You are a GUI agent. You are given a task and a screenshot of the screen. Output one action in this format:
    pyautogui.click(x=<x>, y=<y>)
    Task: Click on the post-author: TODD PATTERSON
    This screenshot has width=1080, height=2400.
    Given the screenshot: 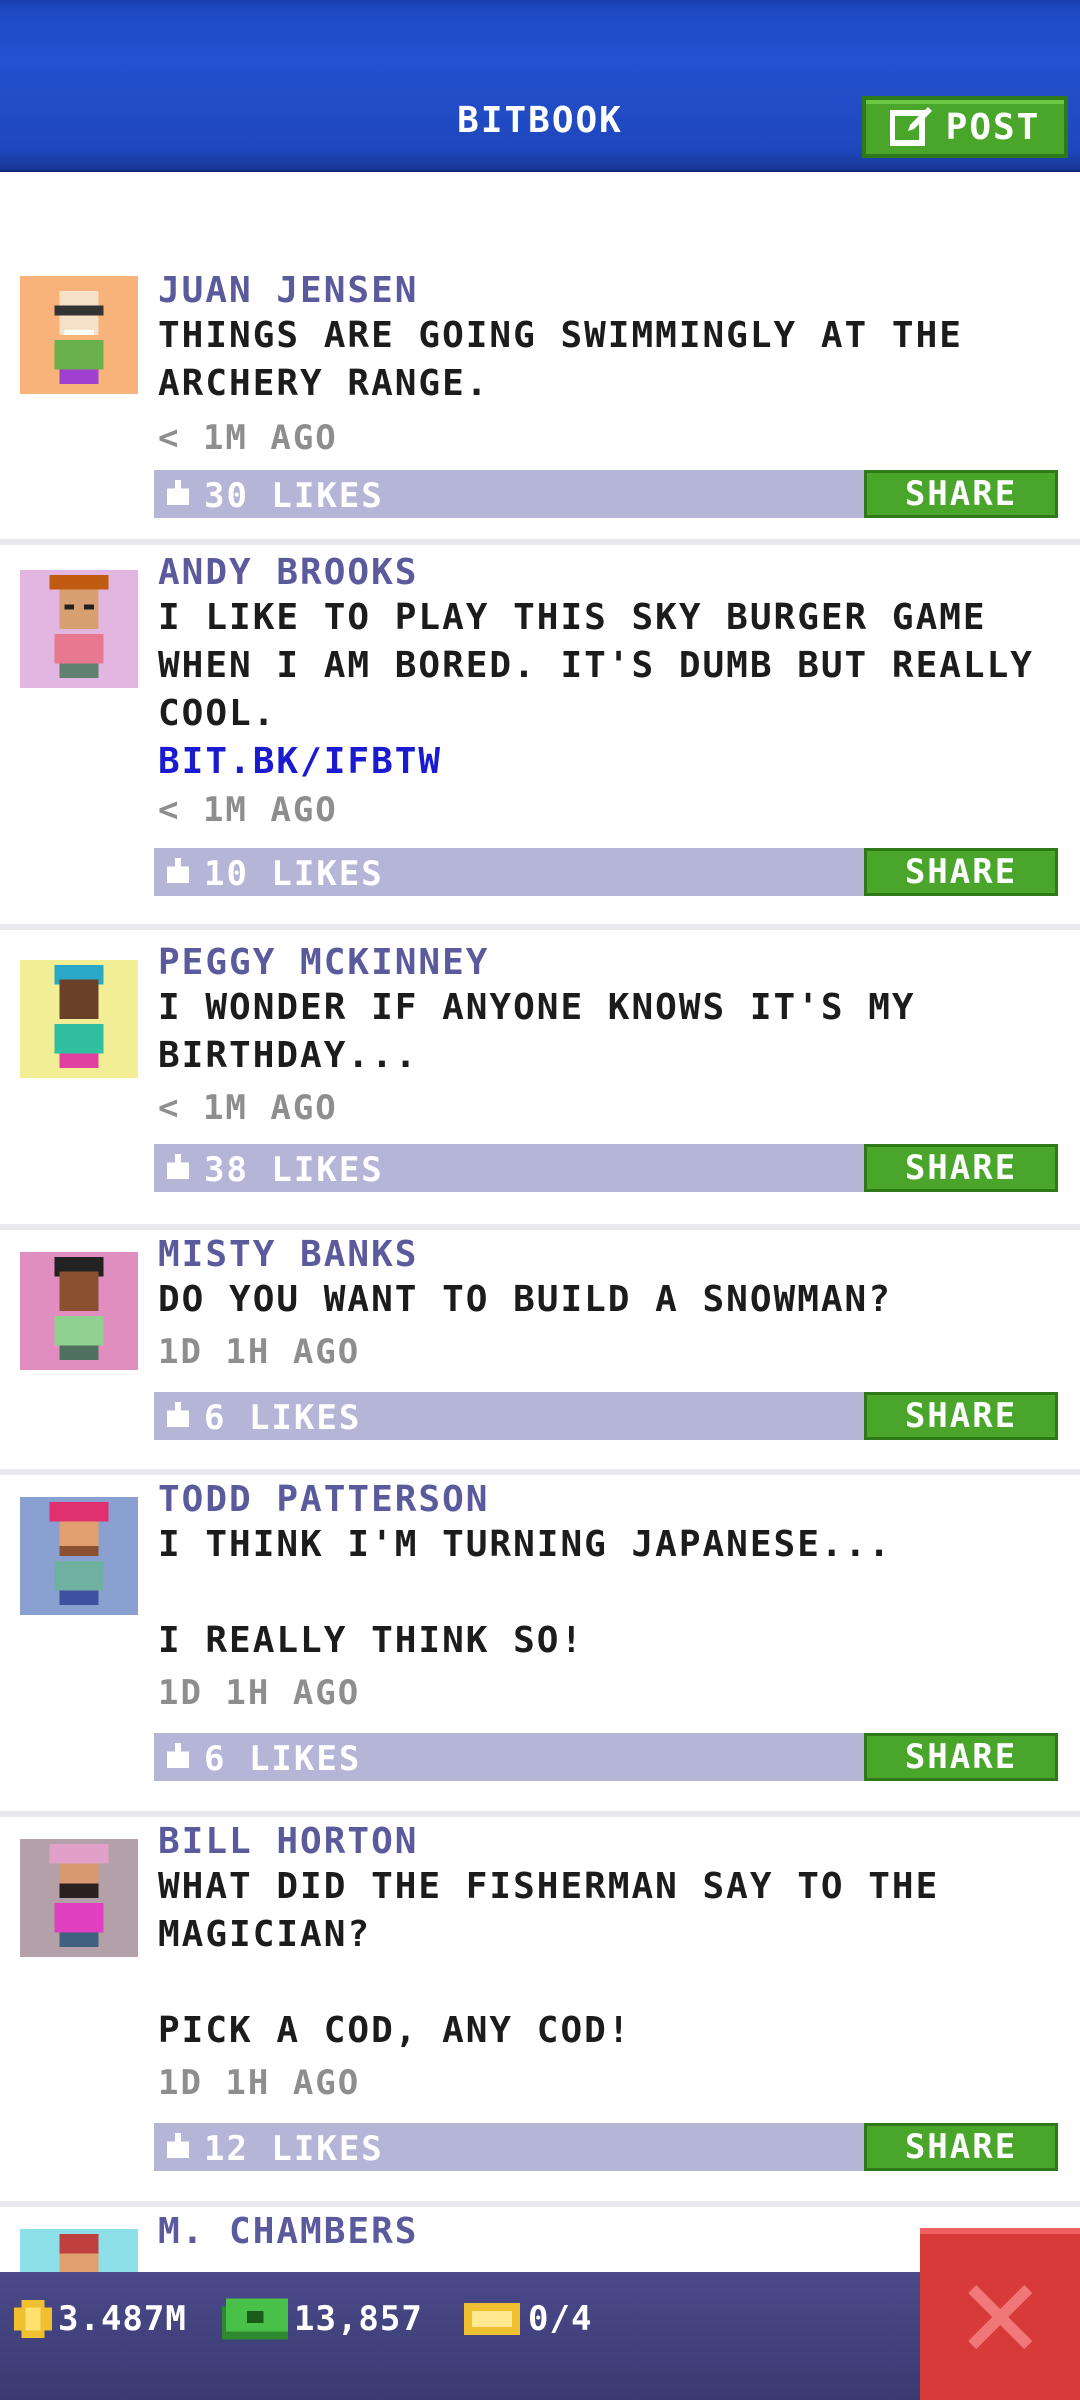 What is the action you would take?
    pyautogui.click(x=323, y=1499)
    